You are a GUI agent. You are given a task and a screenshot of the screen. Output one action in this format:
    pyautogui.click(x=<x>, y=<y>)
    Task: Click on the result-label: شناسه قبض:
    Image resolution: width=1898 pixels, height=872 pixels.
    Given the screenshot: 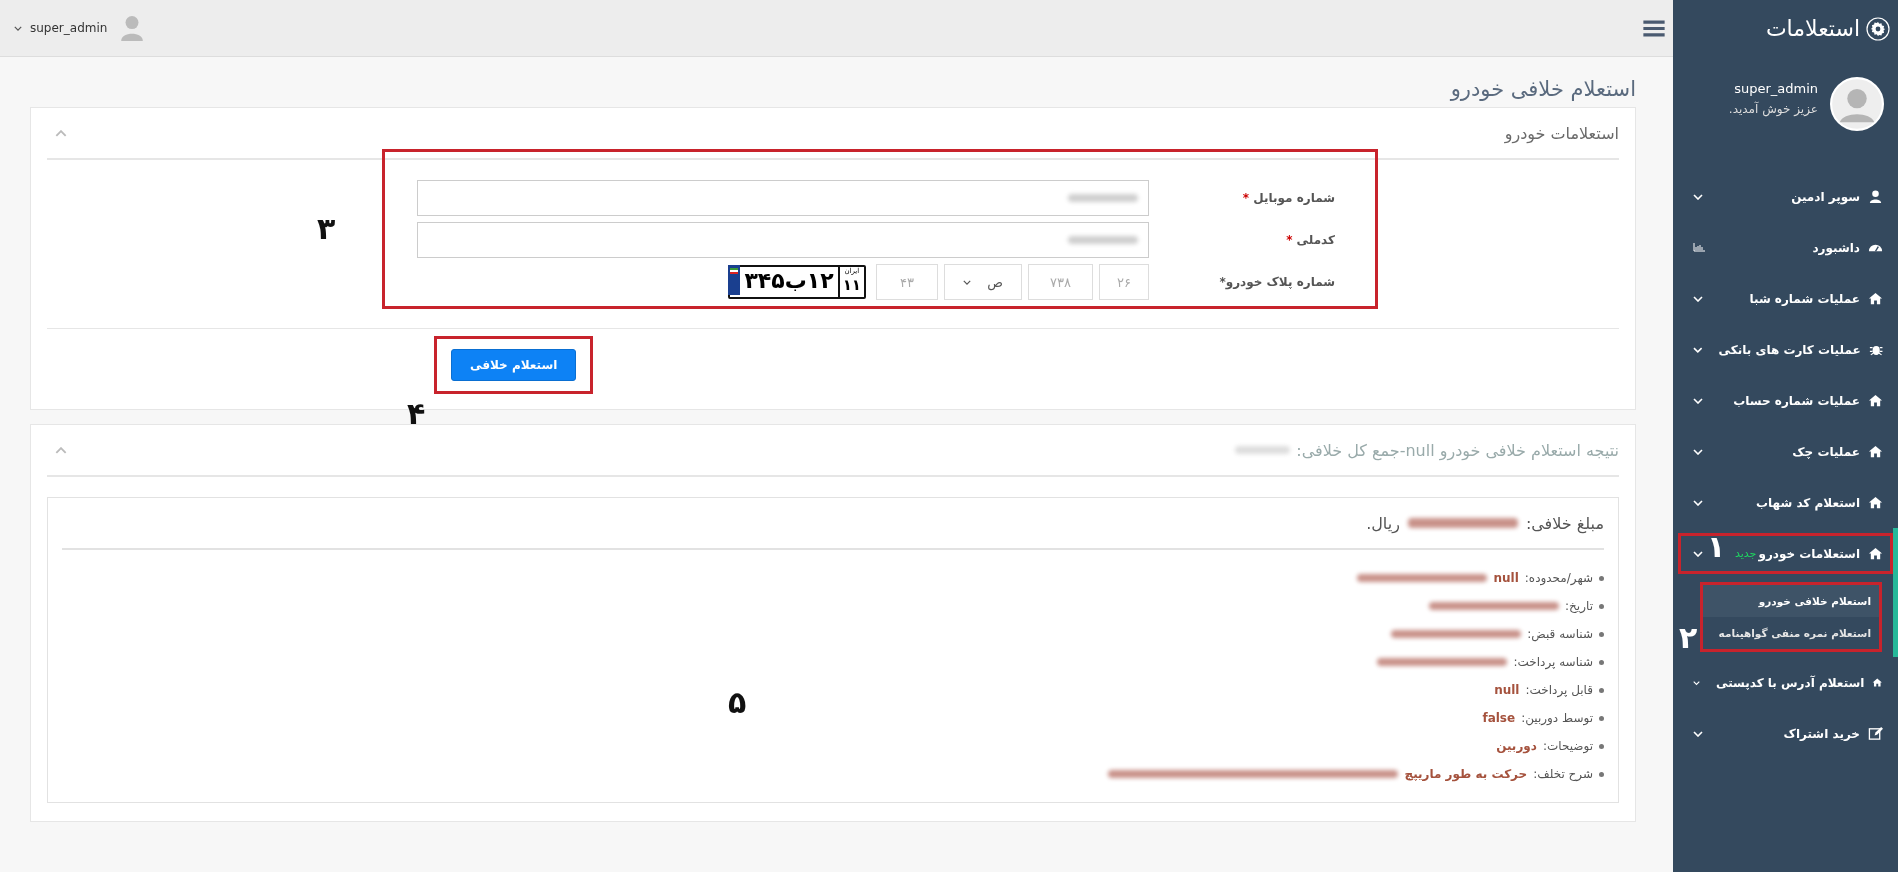 What is the action you would take?
    pyautogui.click(x=1560, y=634)
    